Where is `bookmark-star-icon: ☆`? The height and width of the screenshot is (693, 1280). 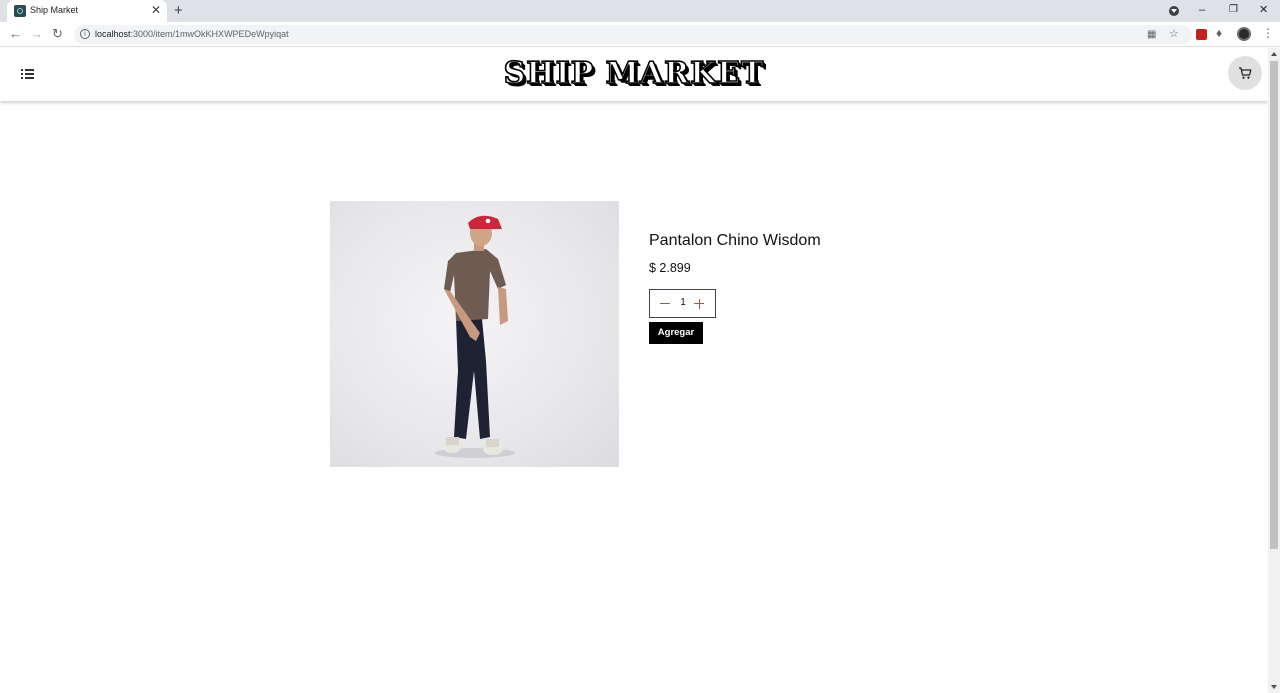
bookmark-star-icon: ☆ is located at coordinates (1174, 34).